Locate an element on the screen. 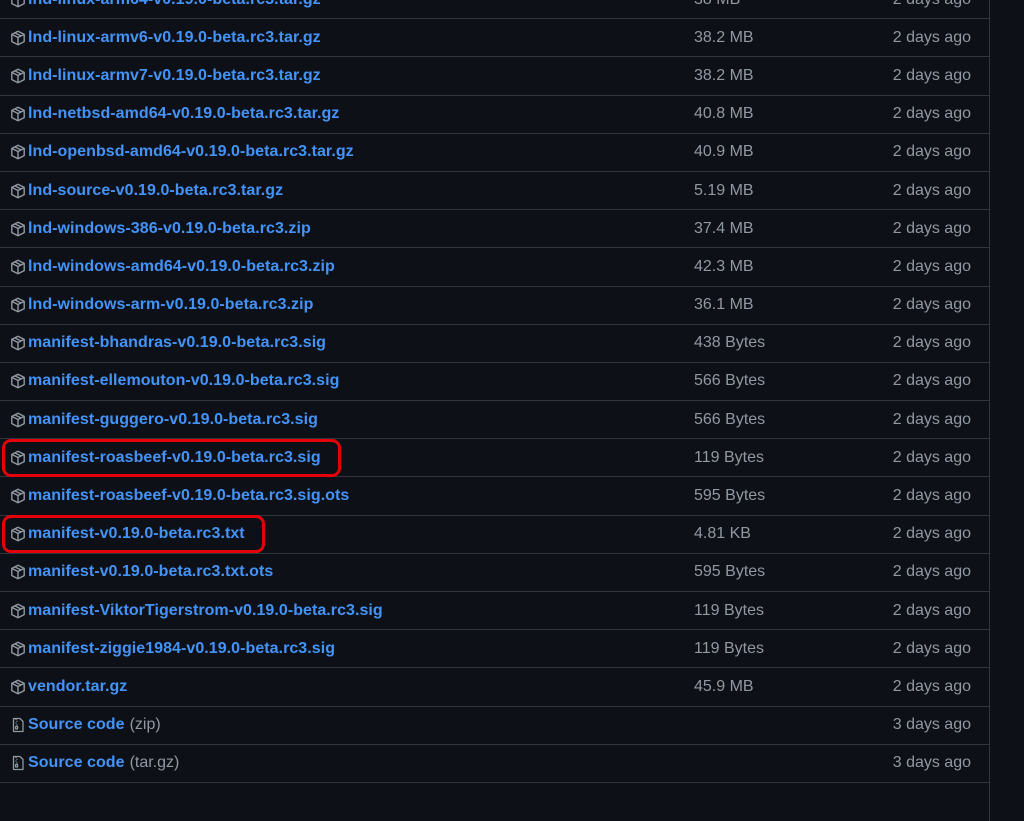 The height and width of the screenshot is (821, 1024). asset-download-link: manifest-ziggie1984-v0.19.0-beta.rc3.sig is located at coordinates (181, 649).